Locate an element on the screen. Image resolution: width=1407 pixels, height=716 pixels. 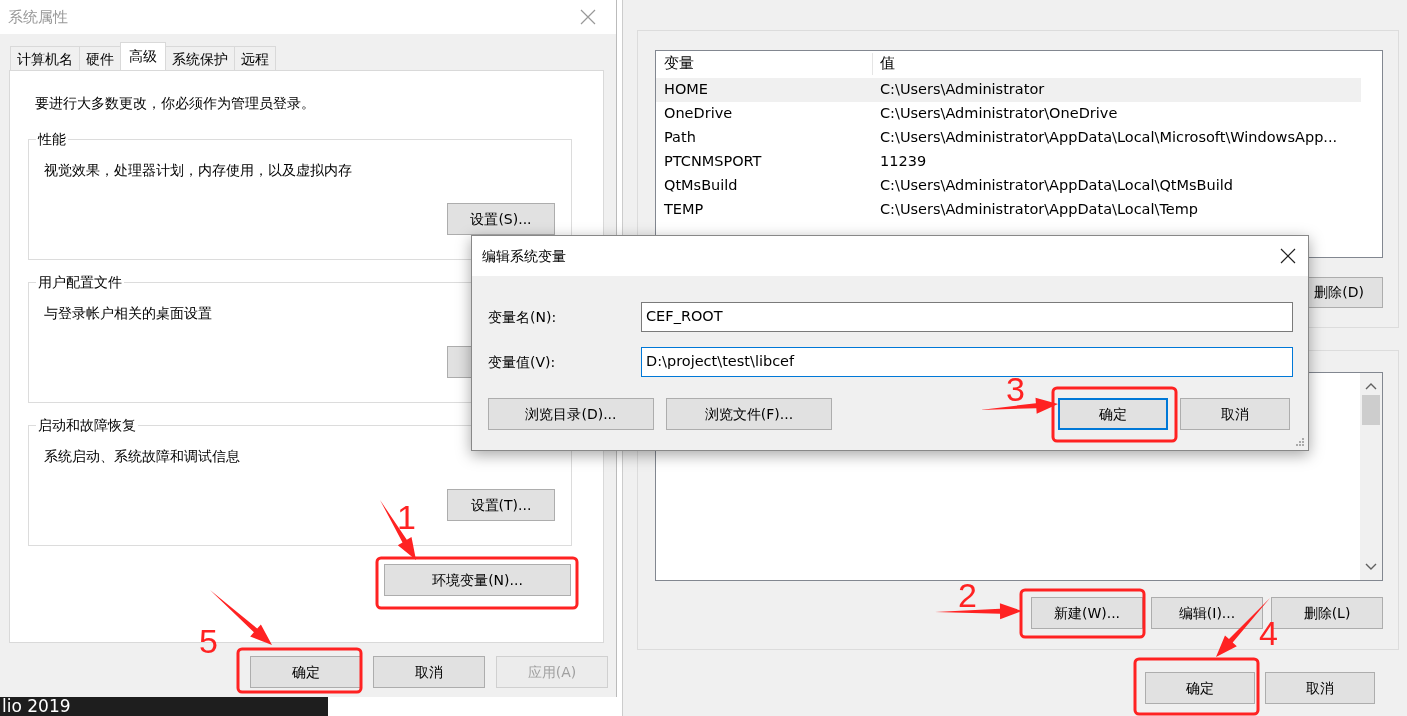
table-cell-text: C:\Users\Administrator is located at coordinates (962, 90).